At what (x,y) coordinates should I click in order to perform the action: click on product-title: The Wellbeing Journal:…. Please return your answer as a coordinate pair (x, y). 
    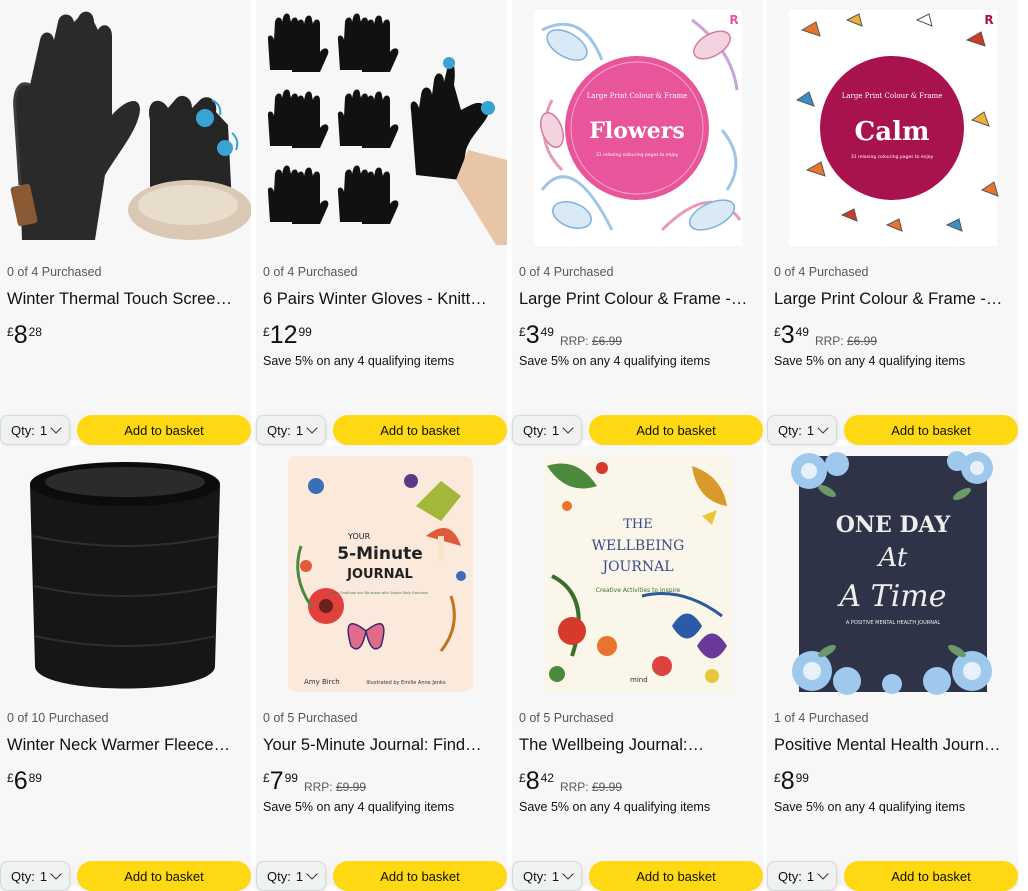
    Looking at the image, I should click on (639, 745).